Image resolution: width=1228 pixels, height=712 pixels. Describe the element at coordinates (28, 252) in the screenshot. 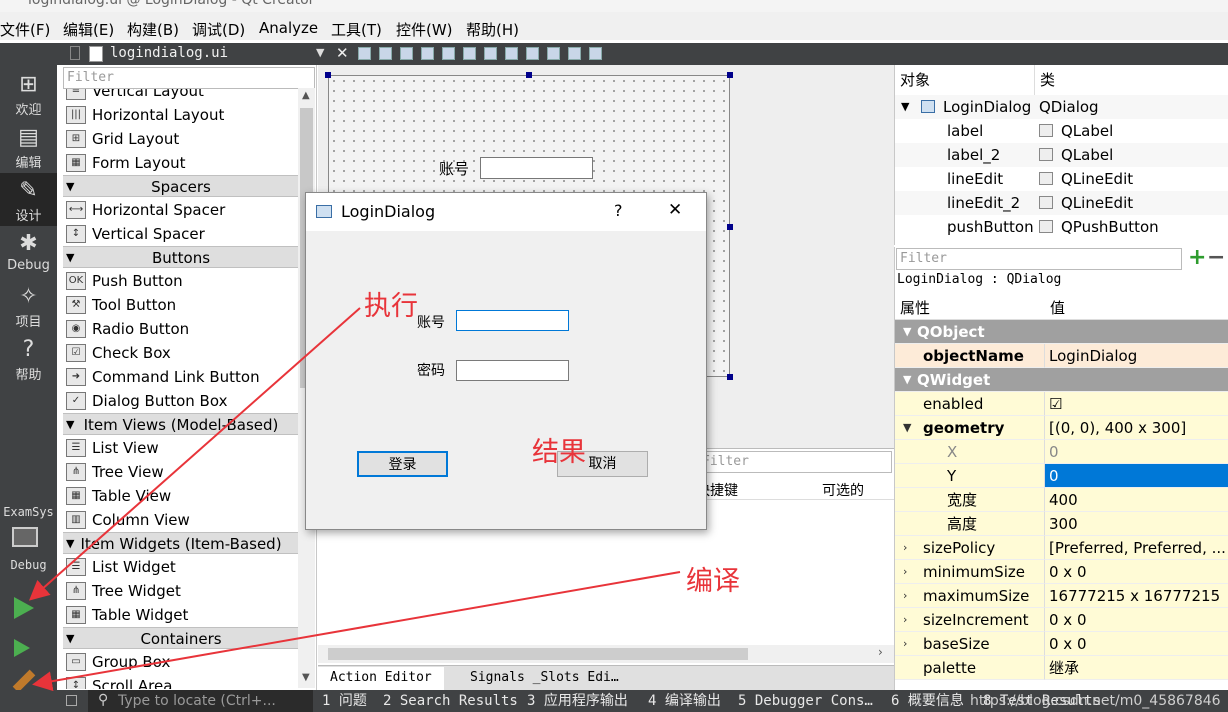

I see `mode-bug: ✱ Debug` at that location.